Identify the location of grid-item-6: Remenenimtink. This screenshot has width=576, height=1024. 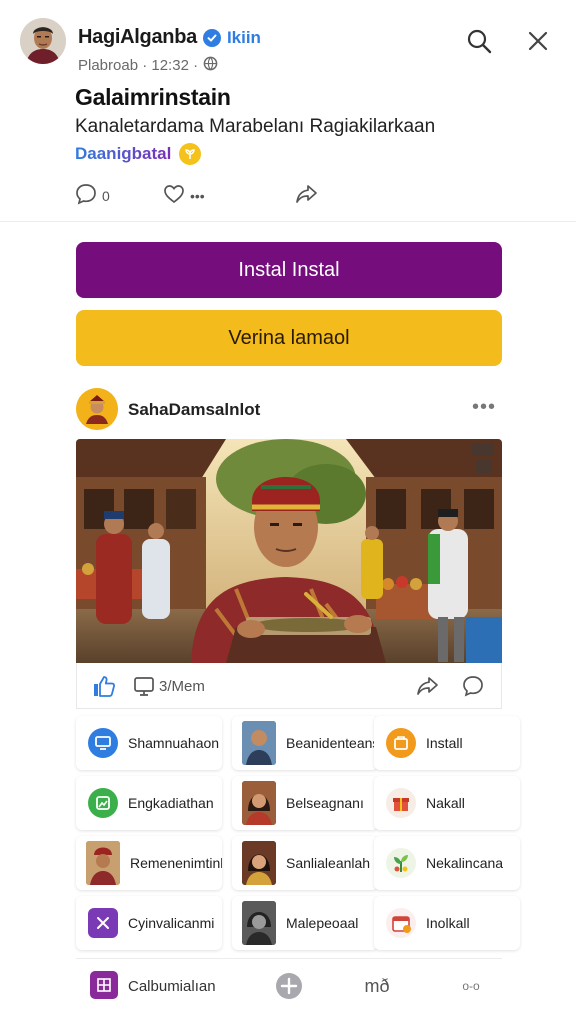
(149, 863).